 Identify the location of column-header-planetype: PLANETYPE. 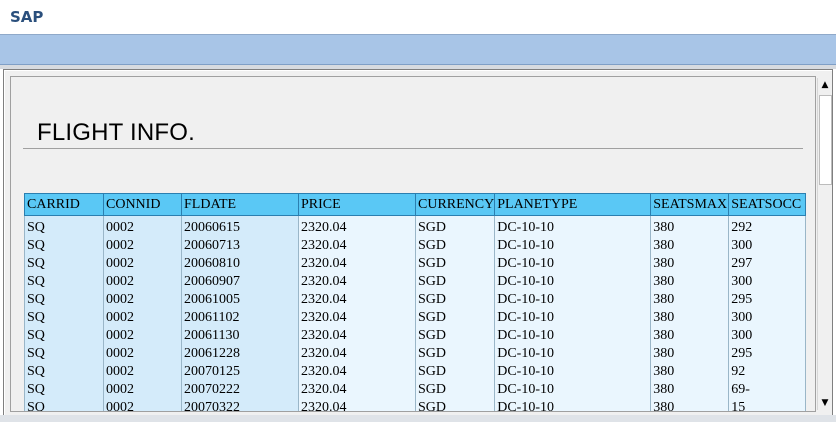
(573, 204).